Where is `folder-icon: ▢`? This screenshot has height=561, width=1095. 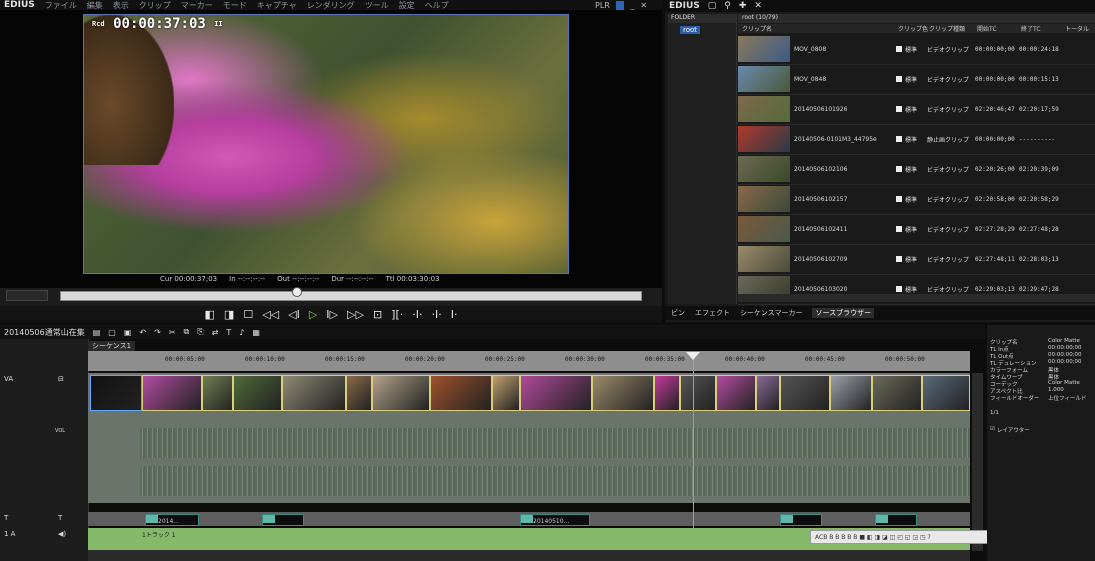 folder-icon: ▢ is located at coordinates (712, 6).